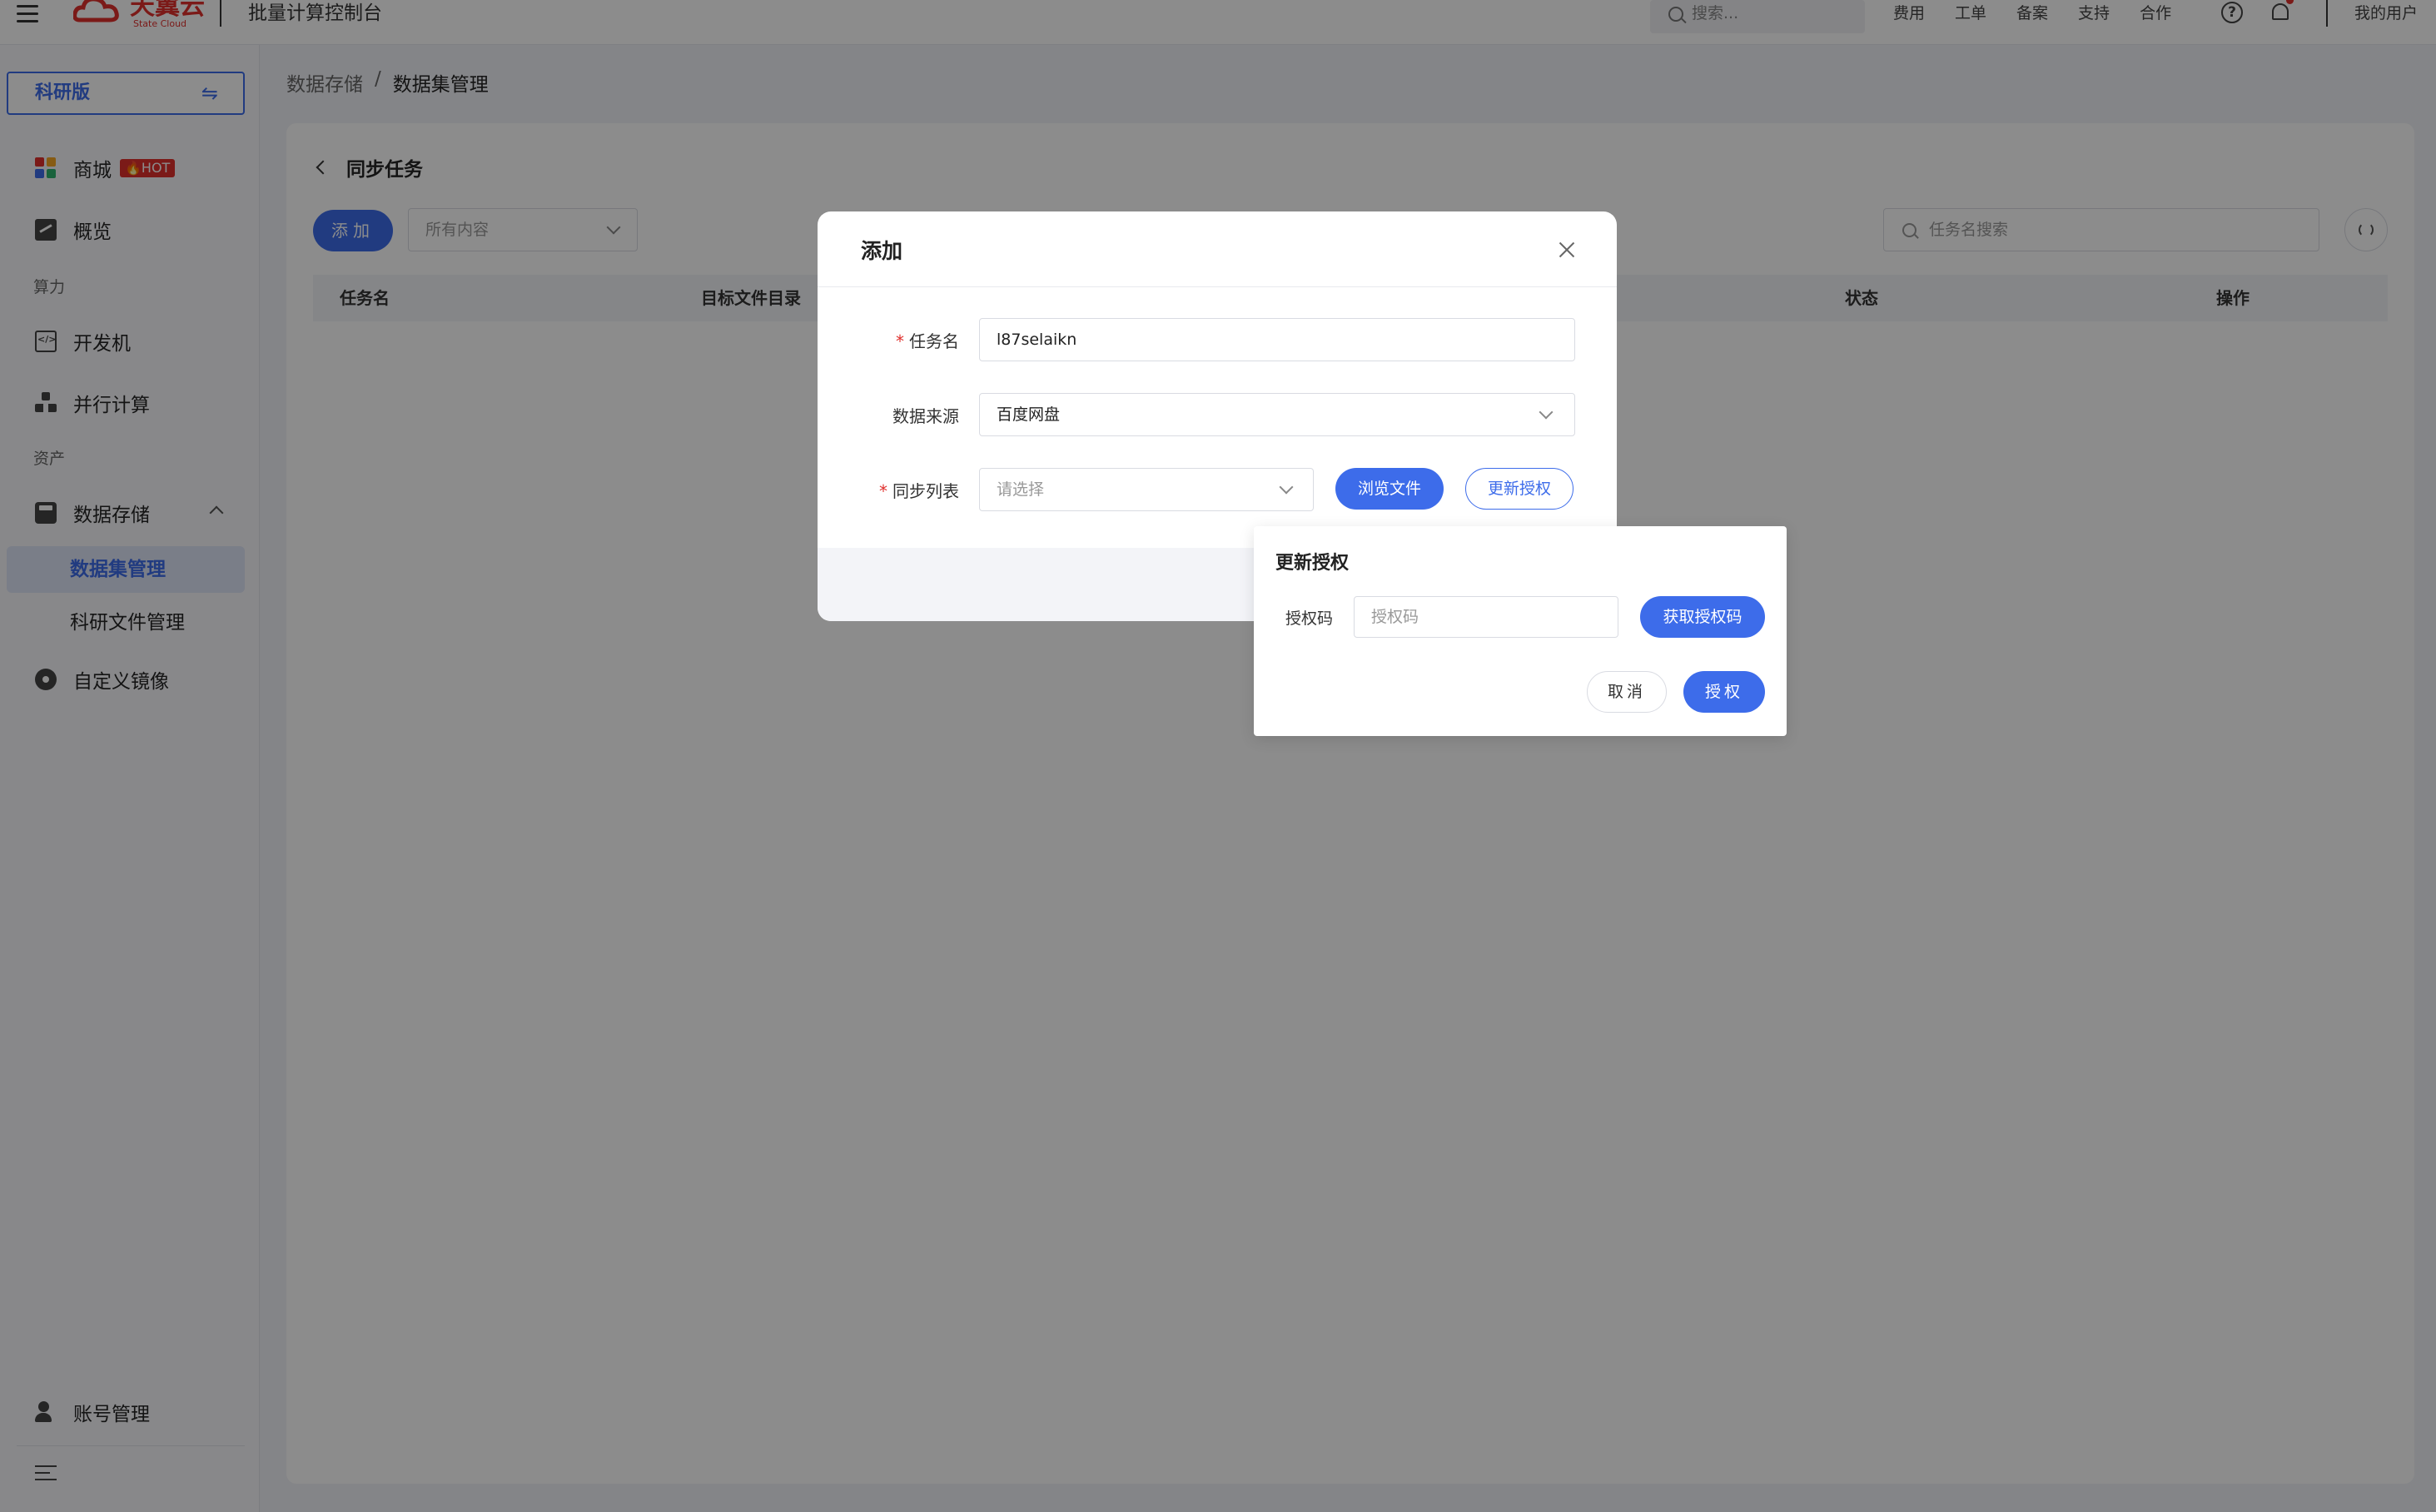 The width and height of the screenshot is (2436, 1512). What do you see at coordinates (925, 416) in the screenshot?
I see `source-label: 数据来源` at bounding box center [925, 416].